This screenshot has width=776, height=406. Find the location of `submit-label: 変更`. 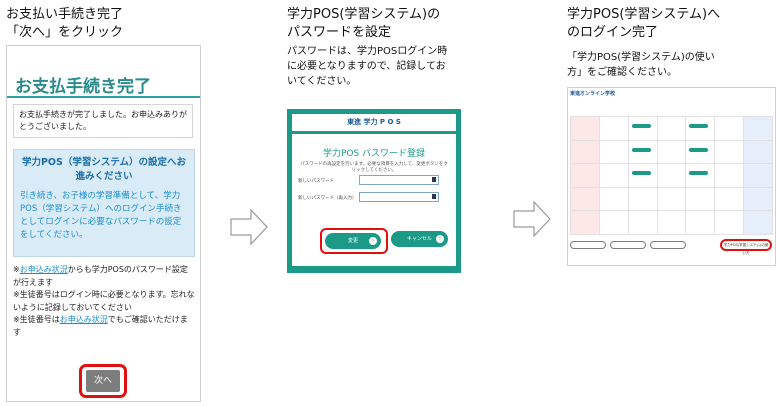

submit-label: 変更 is located at coordinates (352, 241).